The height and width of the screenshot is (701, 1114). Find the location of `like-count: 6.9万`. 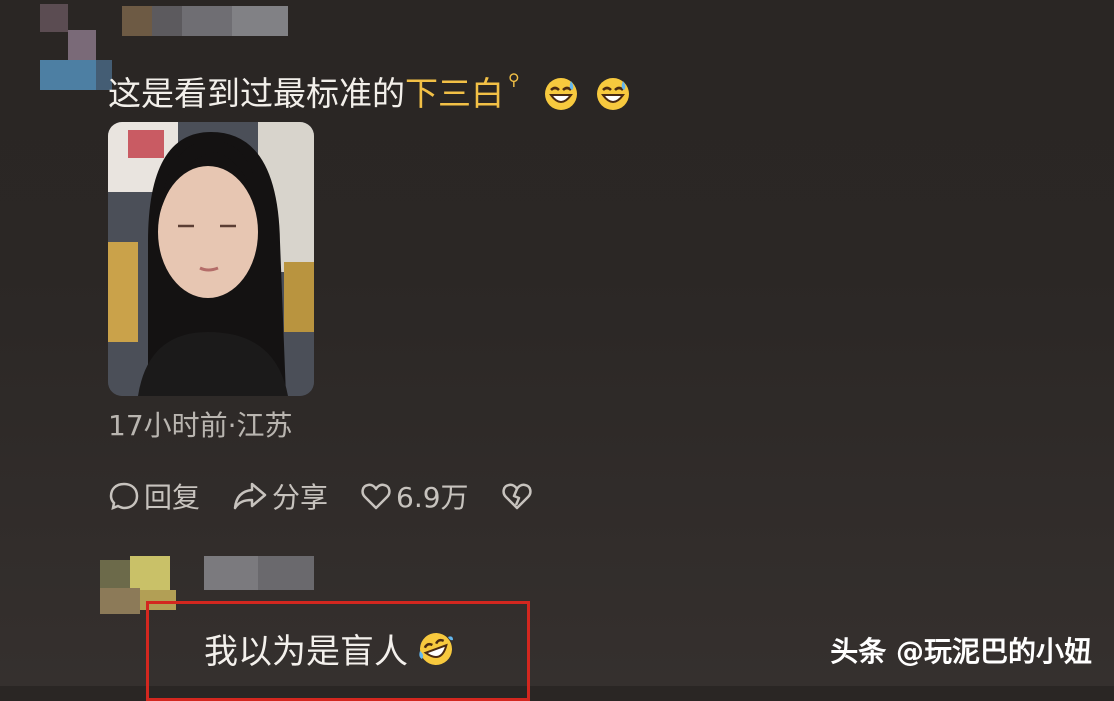

like-count: 6.9万 is located at coordinates (432, 497).